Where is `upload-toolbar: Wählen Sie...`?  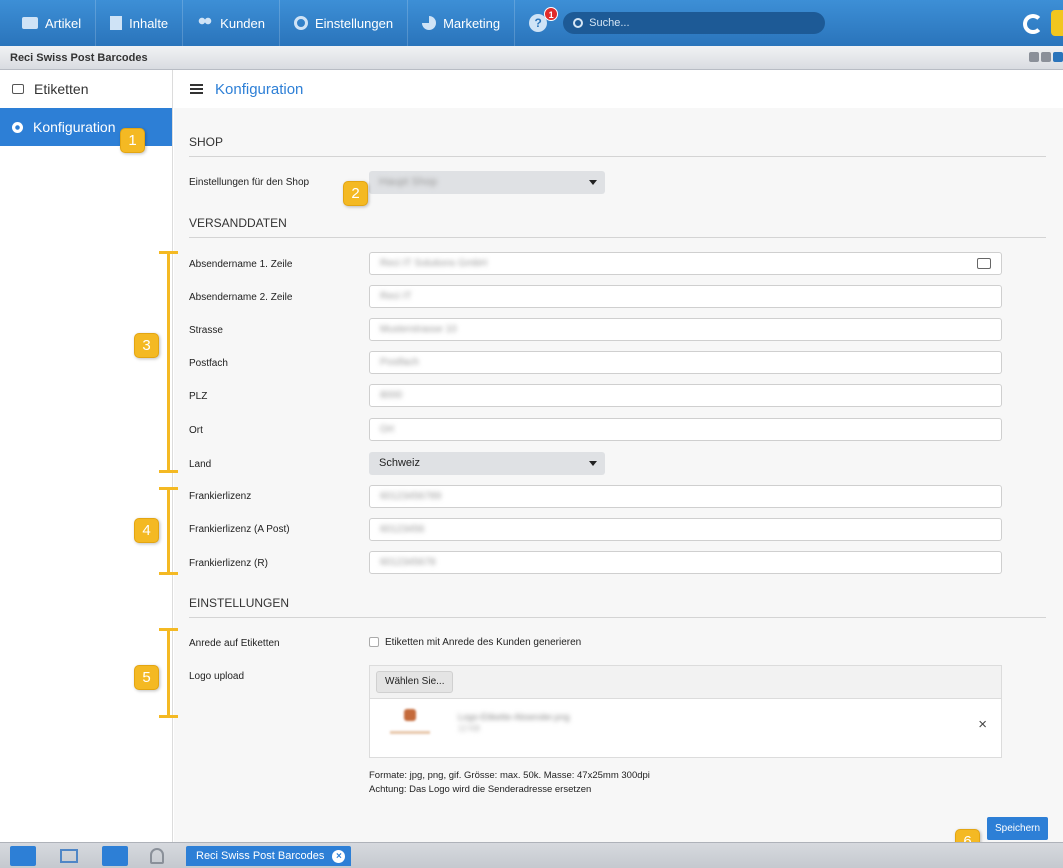
upload-toolbar: Wählen Sie... is located at coordinates (685, 682).